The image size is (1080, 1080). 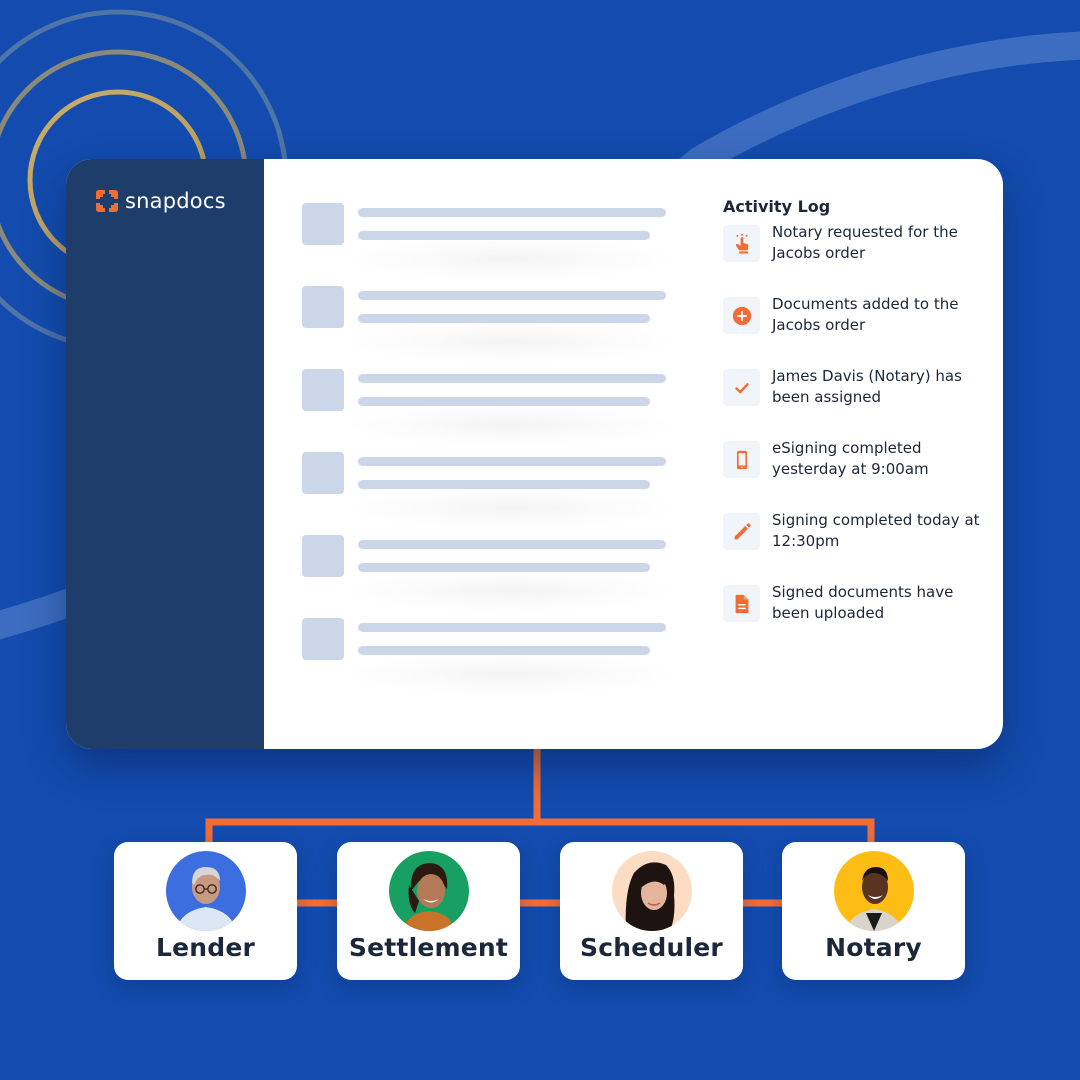 What do you see at coordinates (741, 459) in the screenshot?
I see `mobile-phone-icon` at bounding box center [741, 459].